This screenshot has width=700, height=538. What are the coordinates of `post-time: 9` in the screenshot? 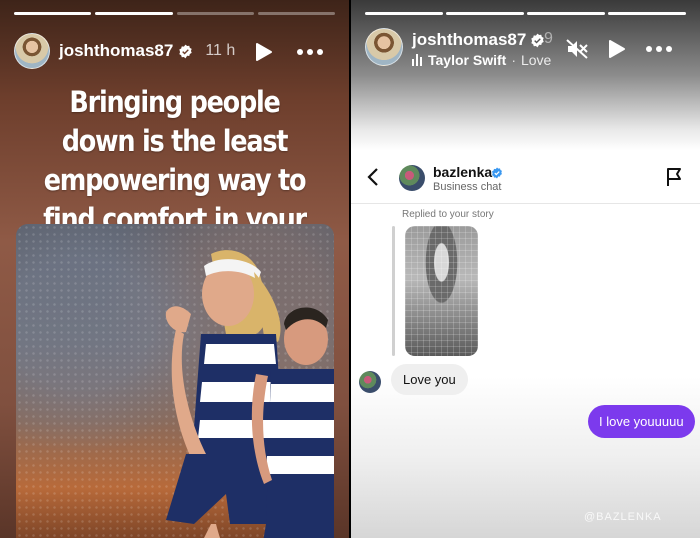 It's located at (548, 38).